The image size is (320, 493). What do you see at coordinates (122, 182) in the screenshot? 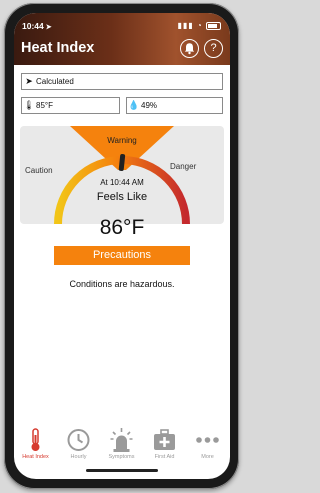
I see `reading-time: At 10:44 AM` at bounding box center [122, 182].